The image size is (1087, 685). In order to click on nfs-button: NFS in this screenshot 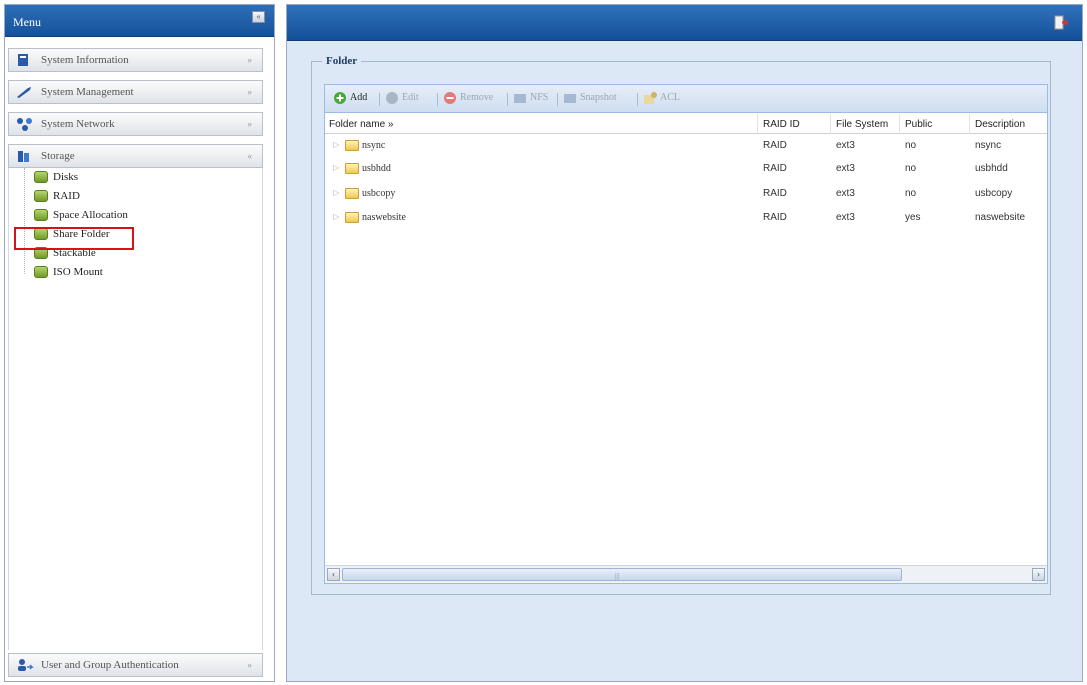, I will do `click(530, 97)`.